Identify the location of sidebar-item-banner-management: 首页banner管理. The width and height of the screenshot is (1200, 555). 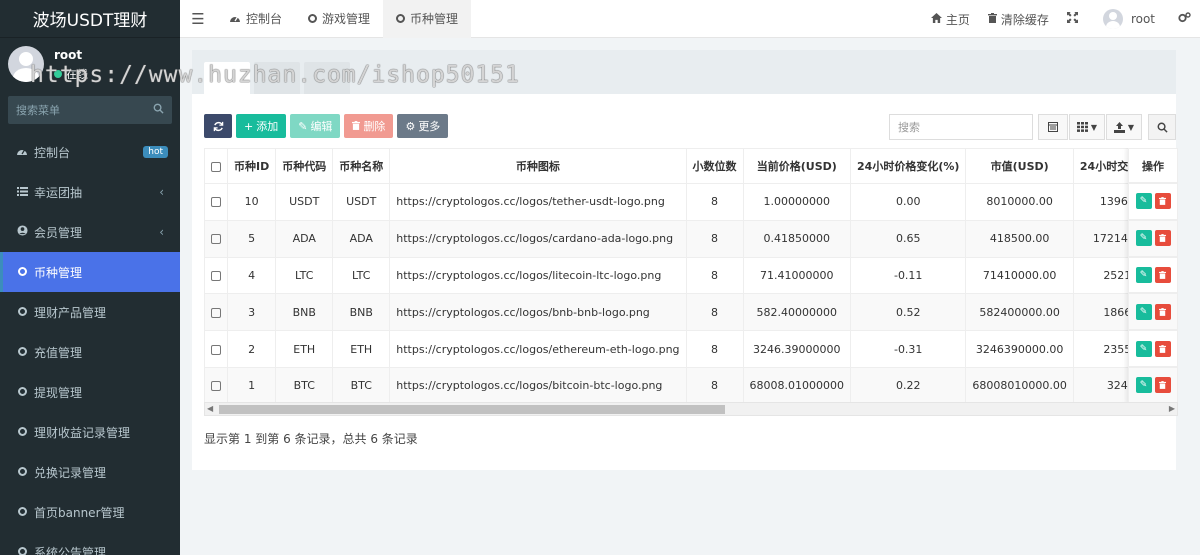
(90, 512).